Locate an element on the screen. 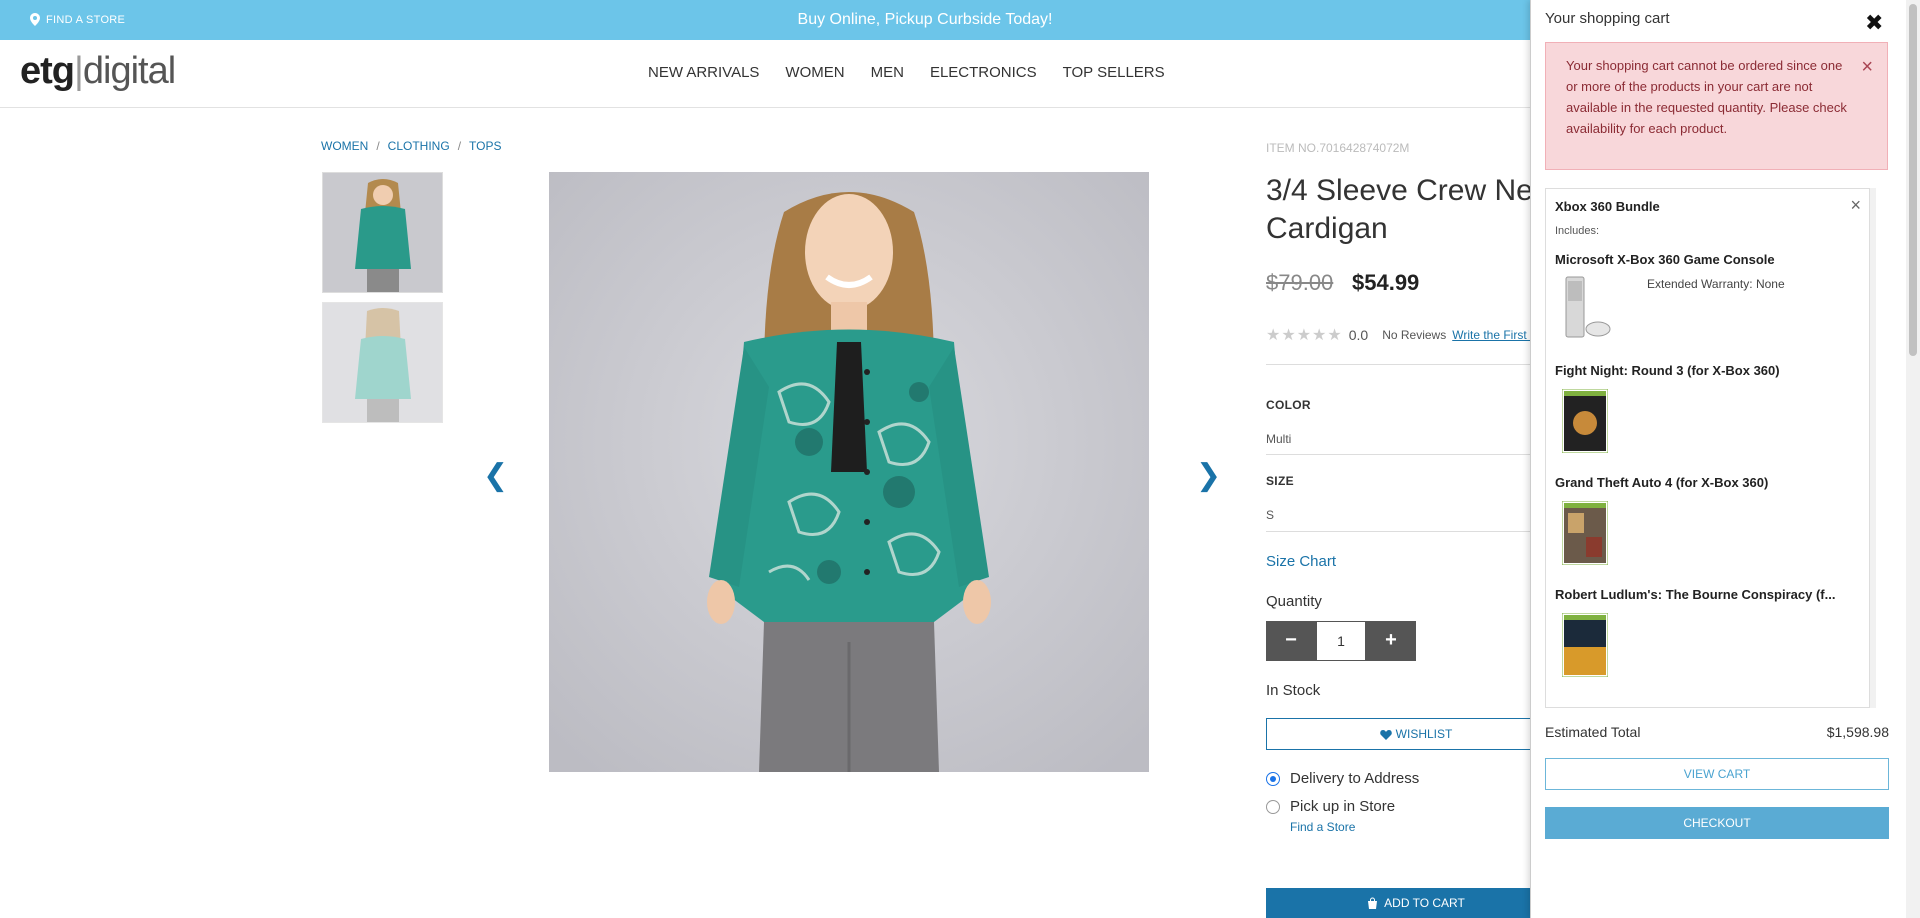  cart-item-title: Fight Night: Round 3 (for X-Box 360) is located at coordinates (1667, 370).